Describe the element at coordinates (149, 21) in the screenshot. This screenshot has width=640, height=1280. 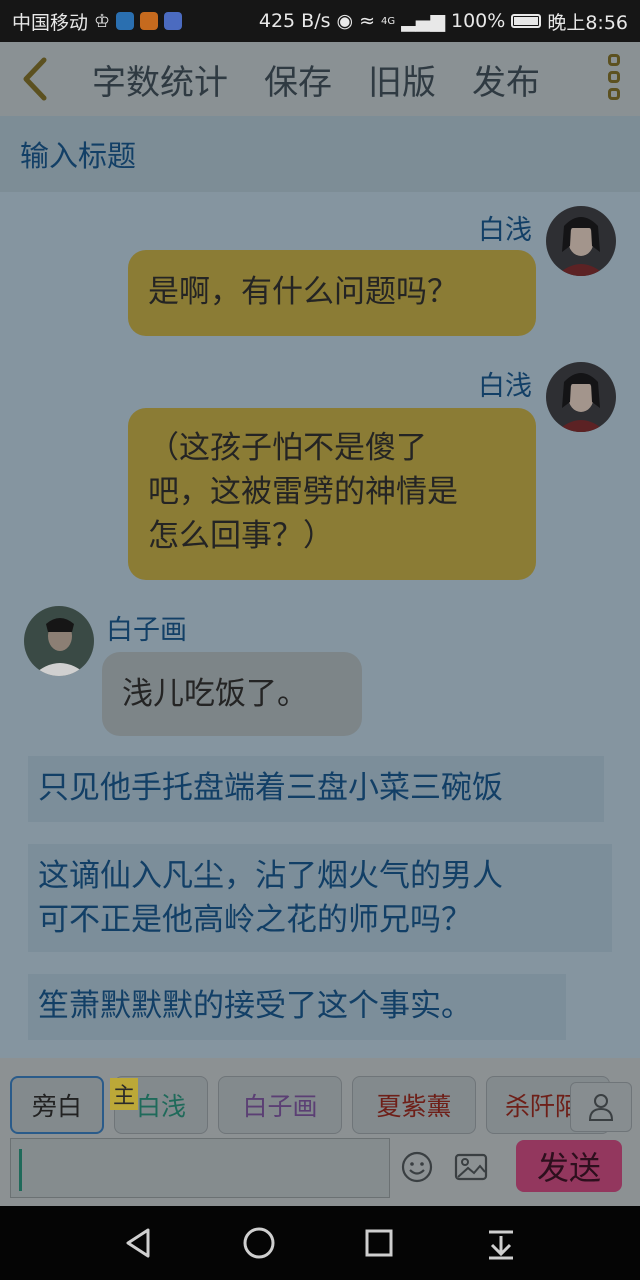
I see `video-app-icon` at that location.